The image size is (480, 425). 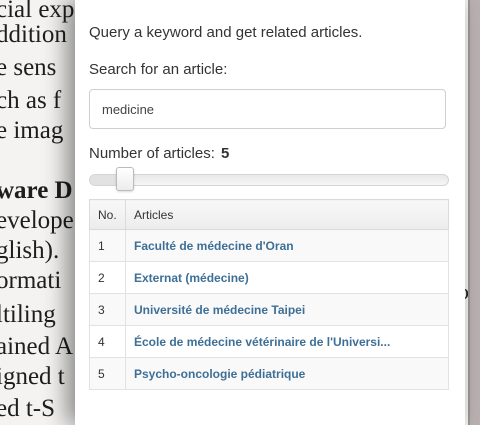 I want to click on row-number: 3, so click(x=107, y=309).